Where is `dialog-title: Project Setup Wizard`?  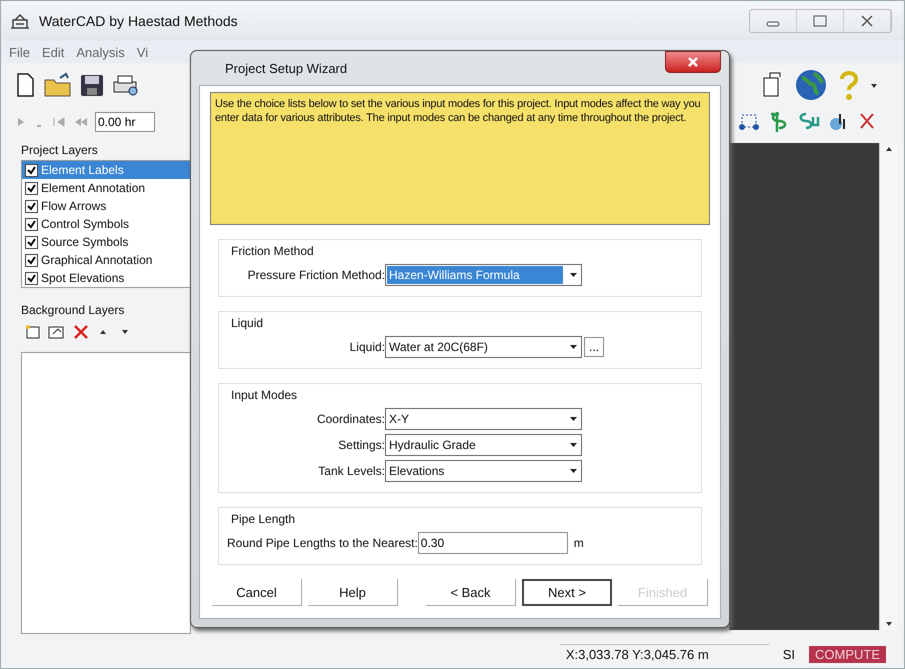 dialog-title: Project Setup Wizard is located at coordinates (286, 68).